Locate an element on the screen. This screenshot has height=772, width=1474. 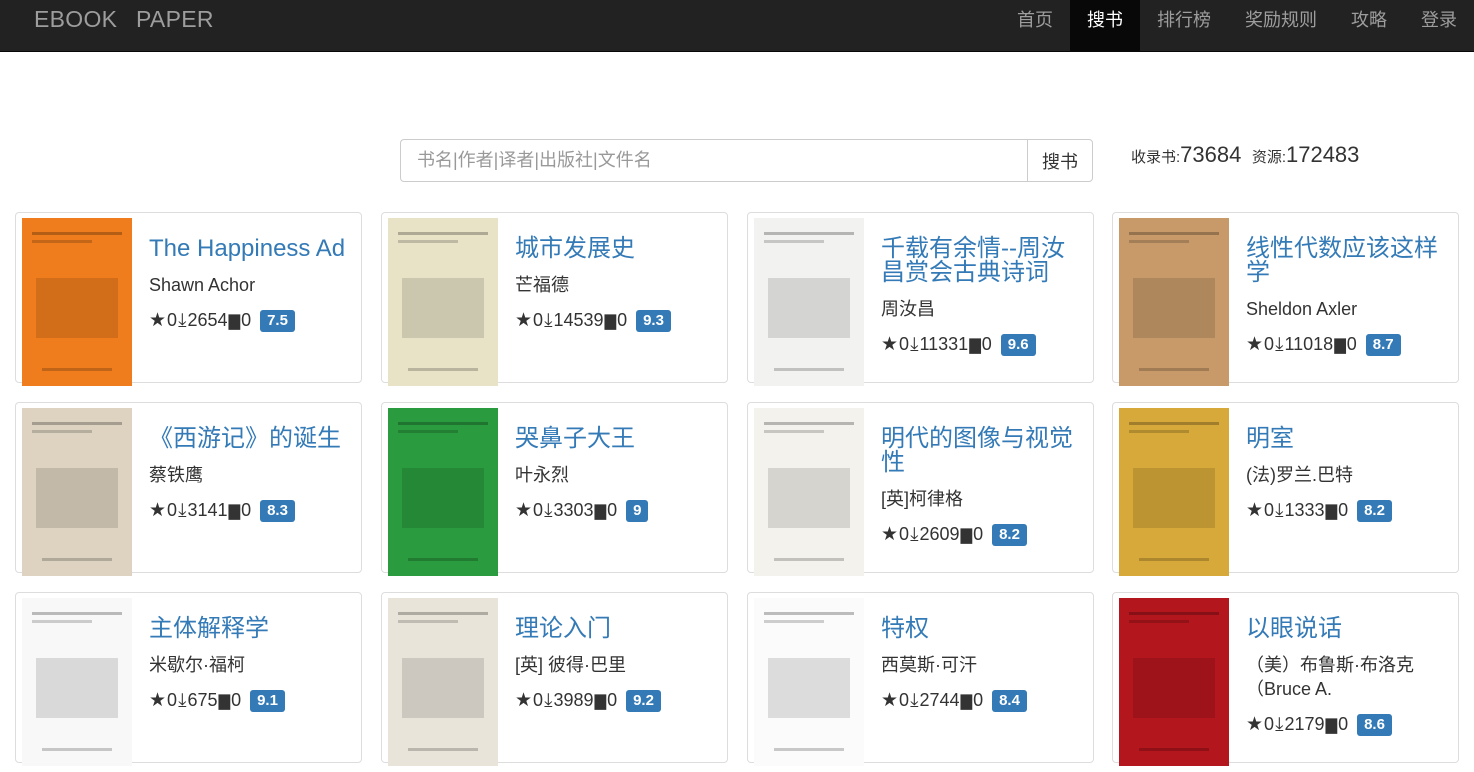
book-card: 《西游记》的诞生 蔡铁鹰 ★ 0 ⤓ 3141 ▇ 0 8.3 is located at coordinates (188, 489).